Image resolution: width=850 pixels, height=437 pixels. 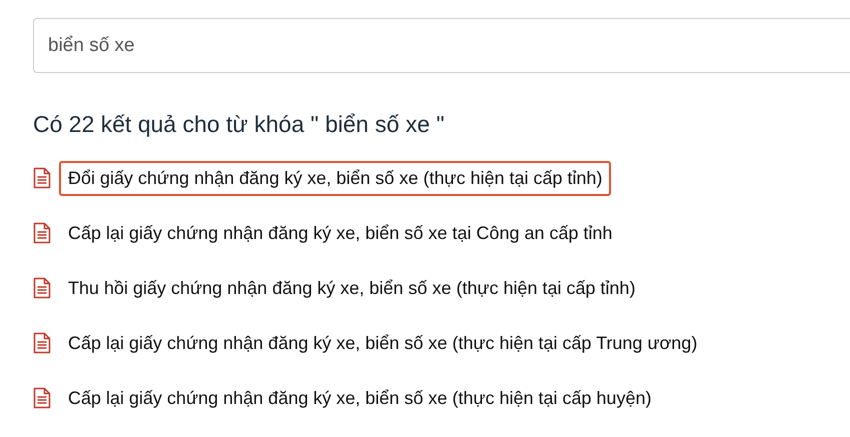 What do you see at coordinates (359, 398) in the screenshot?
I see `result-link: Cấp lại giấy chứng nhận đăng ký xe, biển số xe (thực hiện tại cấp huyện)` at bounding box center [359, 398].